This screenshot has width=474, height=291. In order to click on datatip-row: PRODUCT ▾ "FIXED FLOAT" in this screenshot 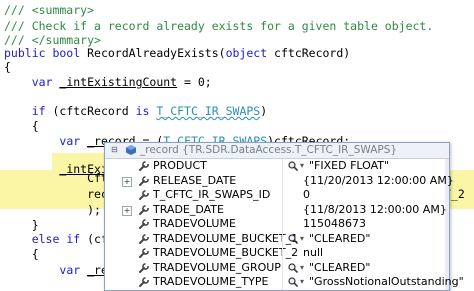, I will do `click(277, 166)`.